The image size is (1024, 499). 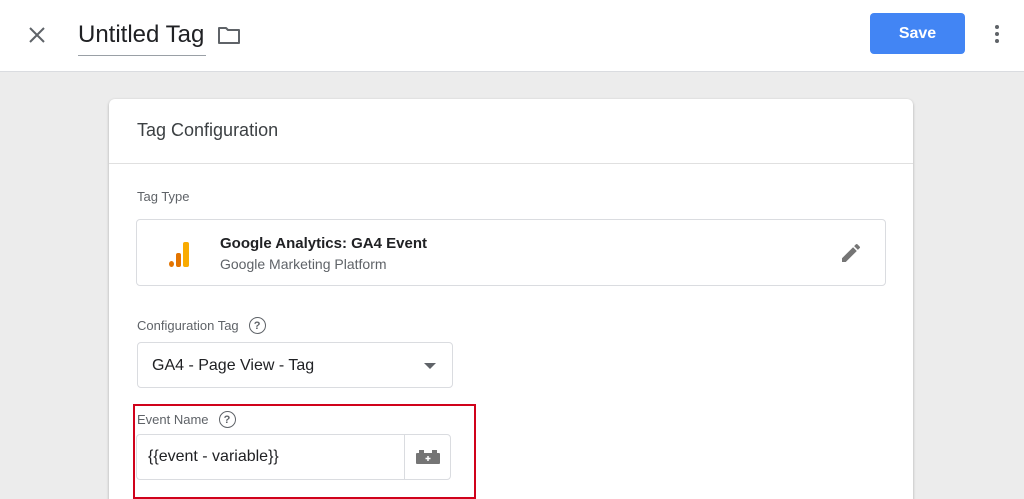 What do you see at coordinates (163, 196) in the screenshot?
I see `tag-type-label: Tag Type` at bounding box center [163, 196].